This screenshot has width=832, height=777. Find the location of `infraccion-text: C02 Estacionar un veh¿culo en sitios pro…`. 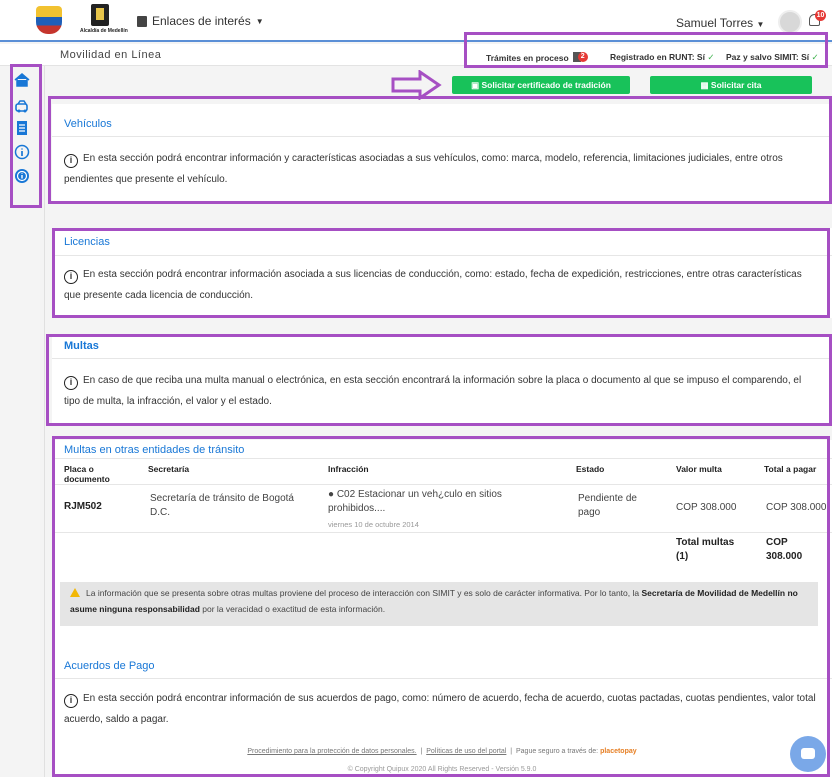

infraccion-text: C02 Estacionar un veh¿culo en sitios pro… is located at coordinates (415, 501).